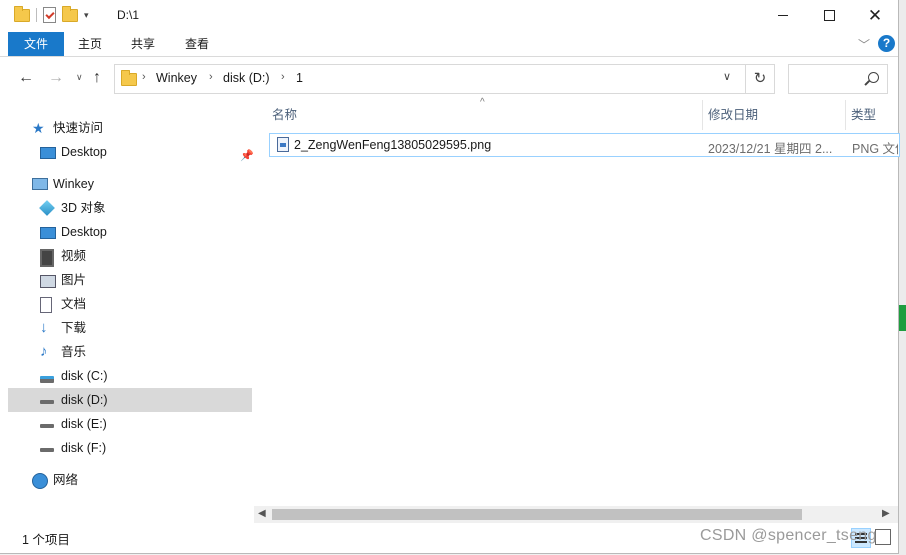 Image resolution: width=906 pixels, height=555 pixels. What do you see at coordinates (40, 184) in the screenshot?
I see `computer-icon` at bounding box center [40, 184].